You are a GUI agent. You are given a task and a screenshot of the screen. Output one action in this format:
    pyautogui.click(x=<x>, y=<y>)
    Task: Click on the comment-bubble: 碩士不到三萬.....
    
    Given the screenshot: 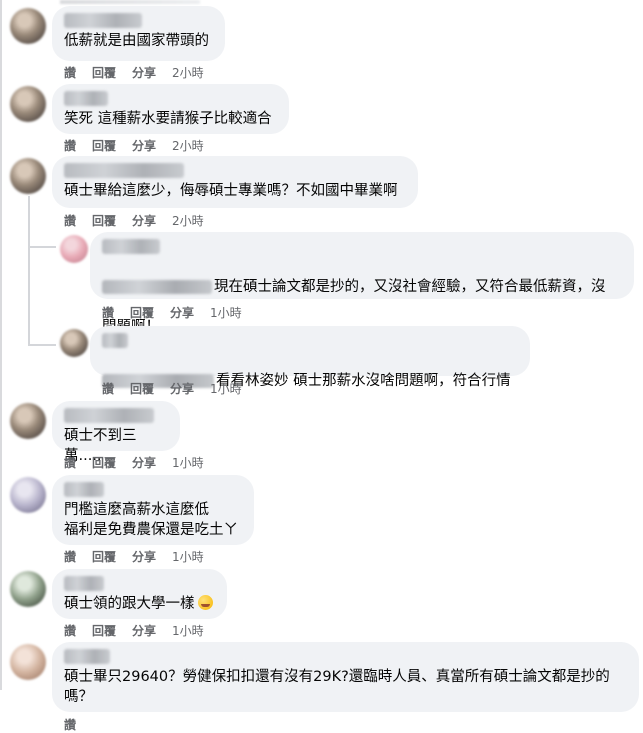 What is the action you would take?
    pyautogui.click(x=116, y=432)
    